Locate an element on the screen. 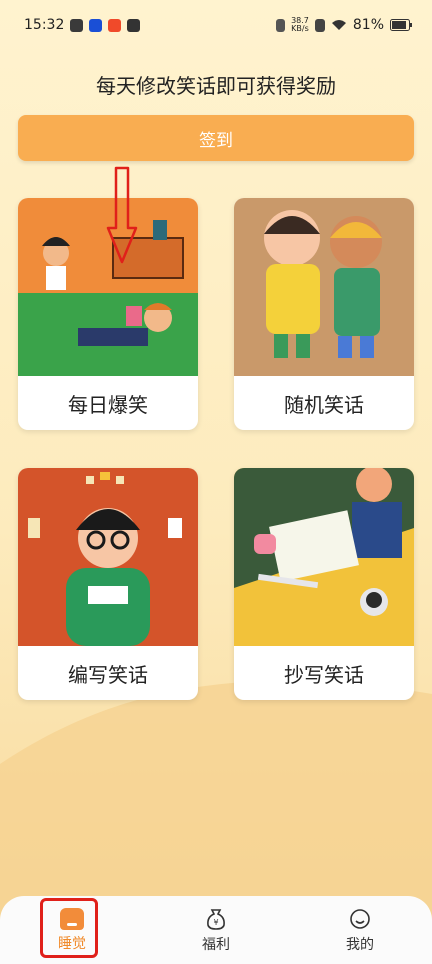 This screenshot has height=964, width=432. random-jokes-card: 随机笑话 is located at coordinates (324, 314).